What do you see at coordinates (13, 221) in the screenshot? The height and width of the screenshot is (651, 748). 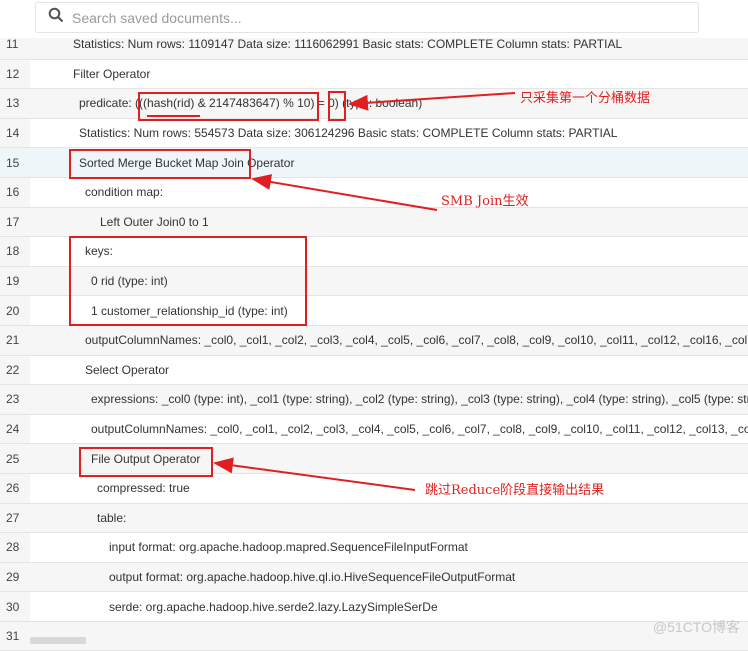 I see `line-number: 17` at bounding box center [13, 221].